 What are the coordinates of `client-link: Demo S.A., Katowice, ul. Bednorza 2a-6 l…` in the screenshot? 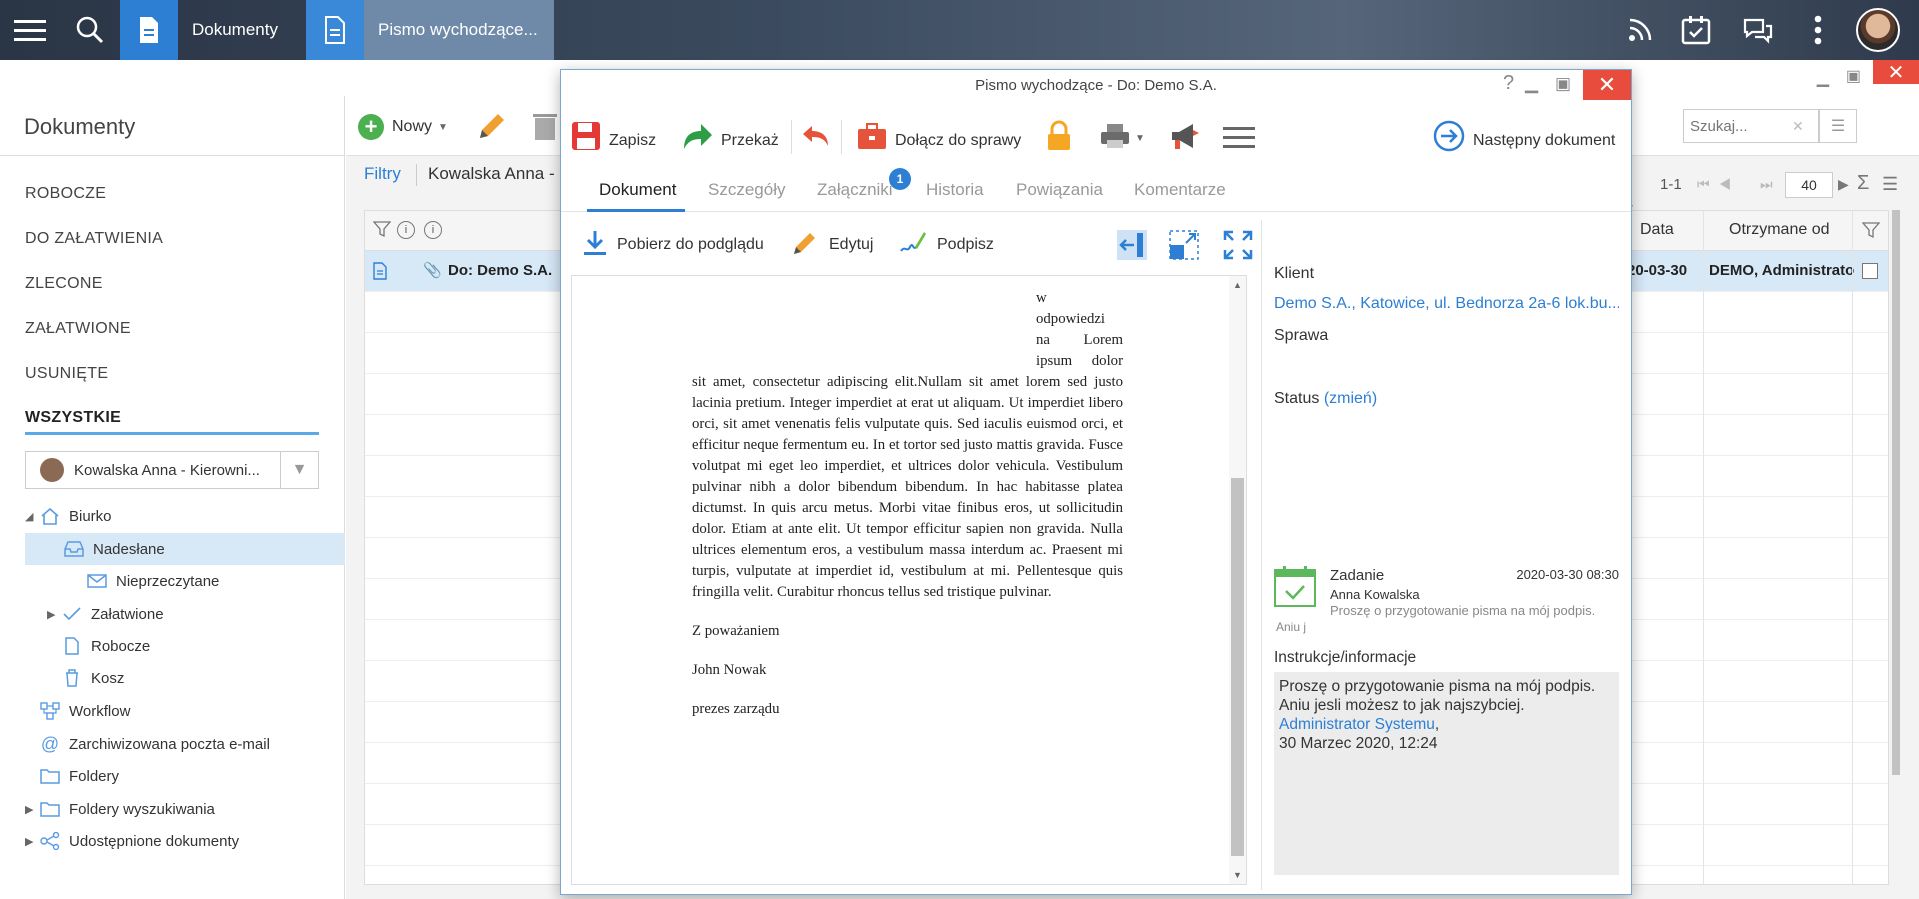 It's located at (1446, 304).